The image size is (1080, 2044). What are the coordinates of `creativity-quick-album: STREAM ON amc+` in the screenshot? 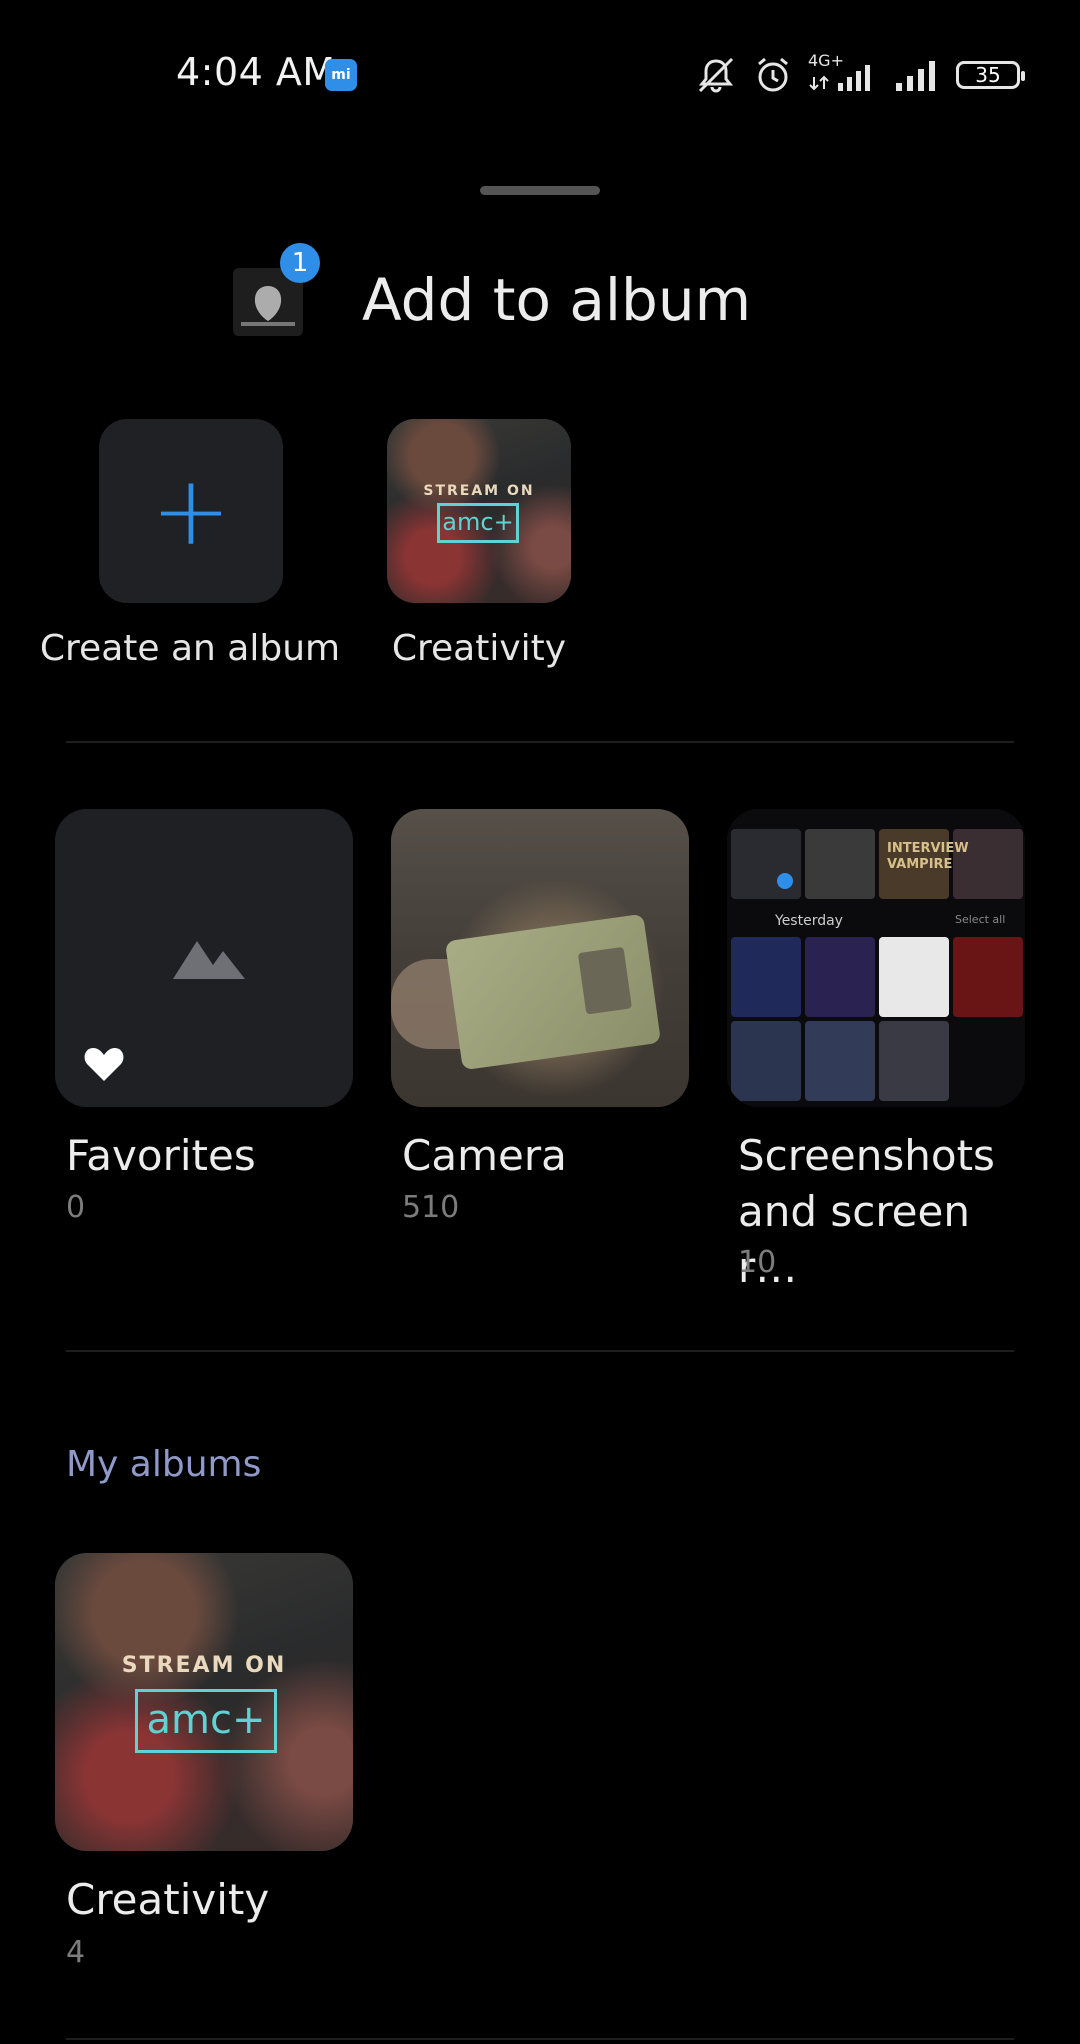 It's located at (479, 511).